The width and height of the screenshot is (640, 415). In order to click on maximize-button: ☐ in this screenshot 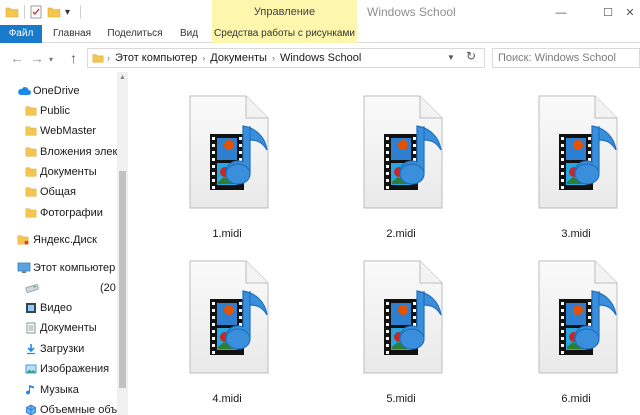, I will do `click(608, 12)`.